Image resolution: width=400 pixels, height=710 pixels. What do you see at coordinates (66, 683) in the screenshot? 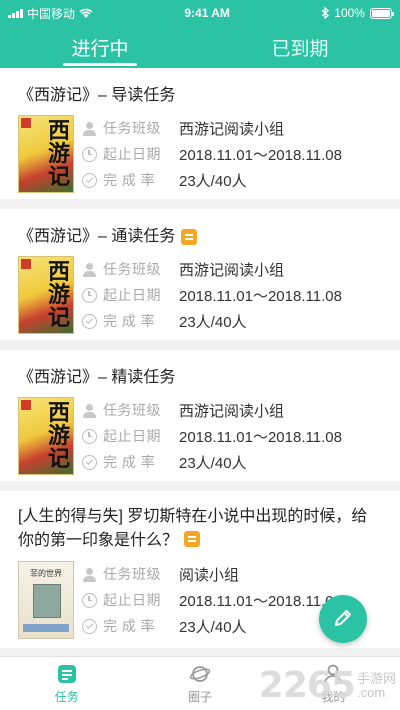
I see `nav-tasks: 任务` at bounding box center [66, 683].